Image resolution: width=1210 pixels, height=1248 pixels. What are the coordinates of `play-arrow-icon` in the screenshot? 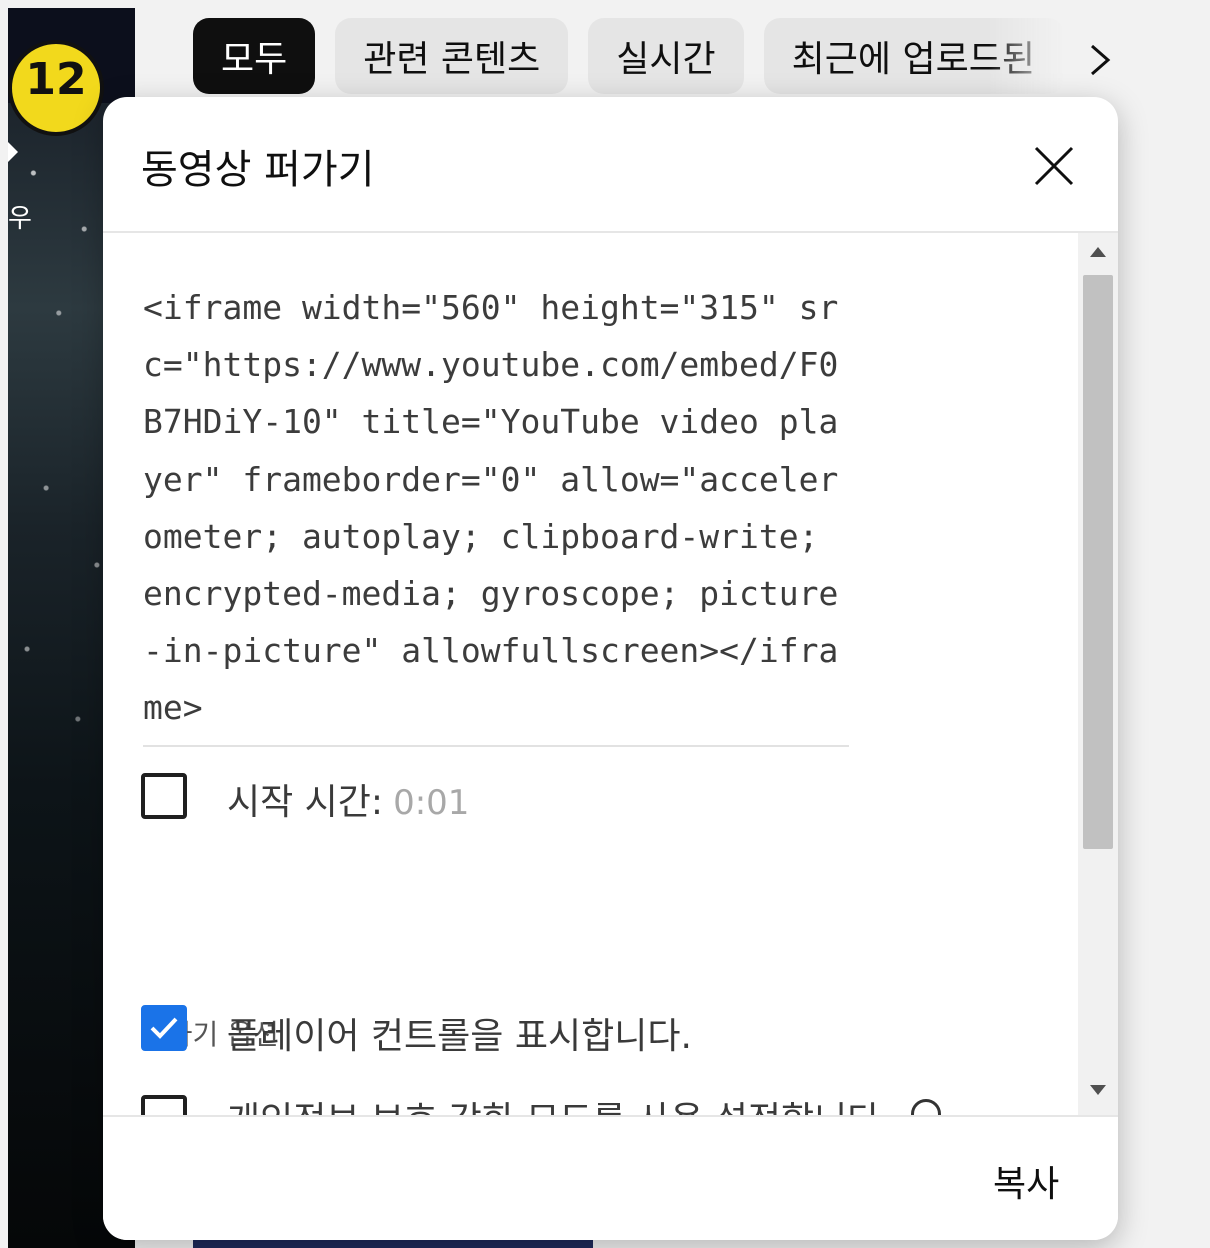 It's located at (13, 152).